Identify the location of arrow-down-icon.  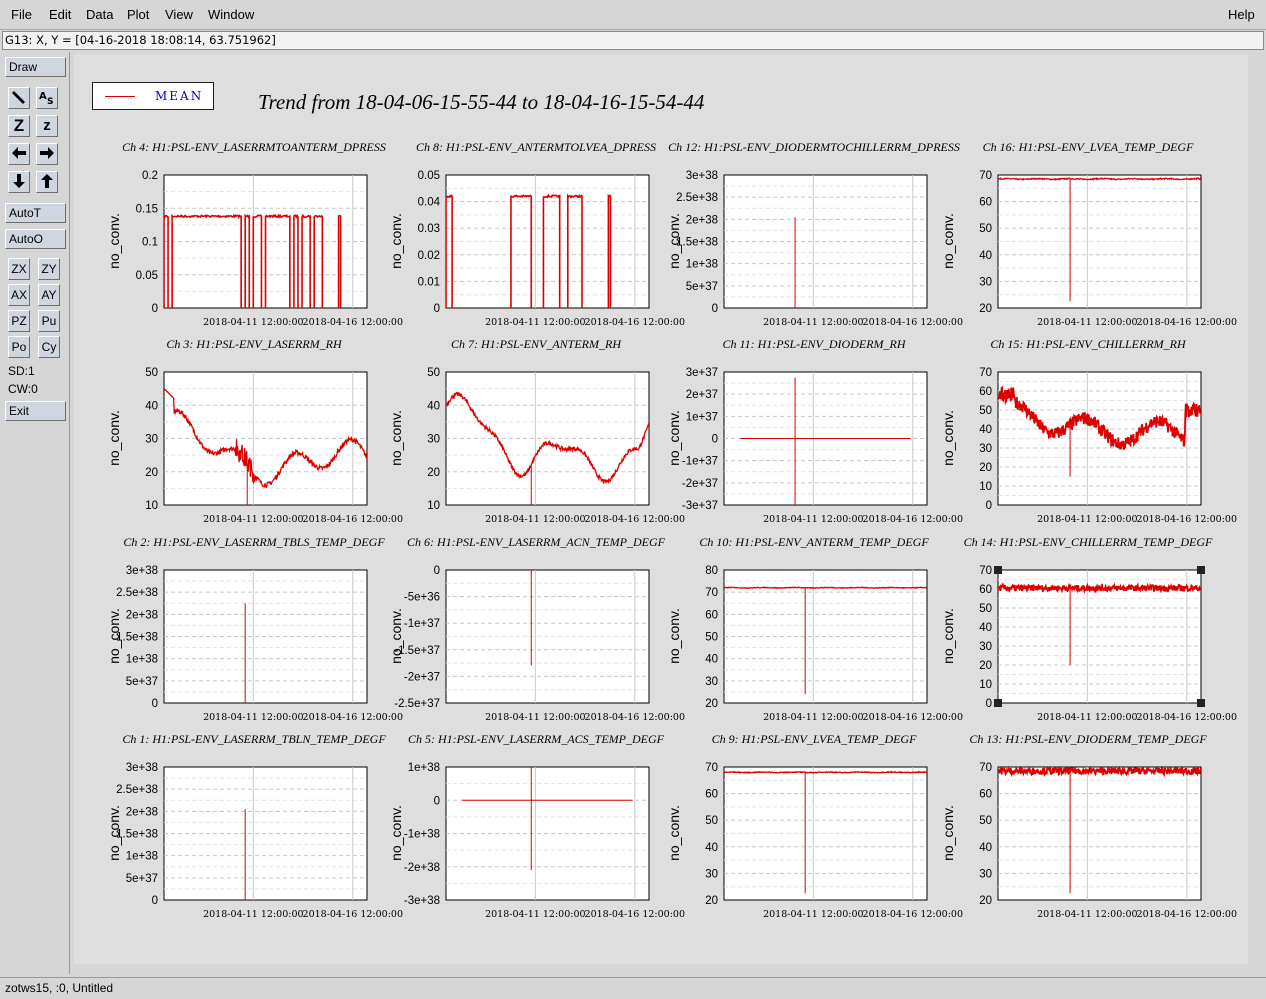
(19, 182).